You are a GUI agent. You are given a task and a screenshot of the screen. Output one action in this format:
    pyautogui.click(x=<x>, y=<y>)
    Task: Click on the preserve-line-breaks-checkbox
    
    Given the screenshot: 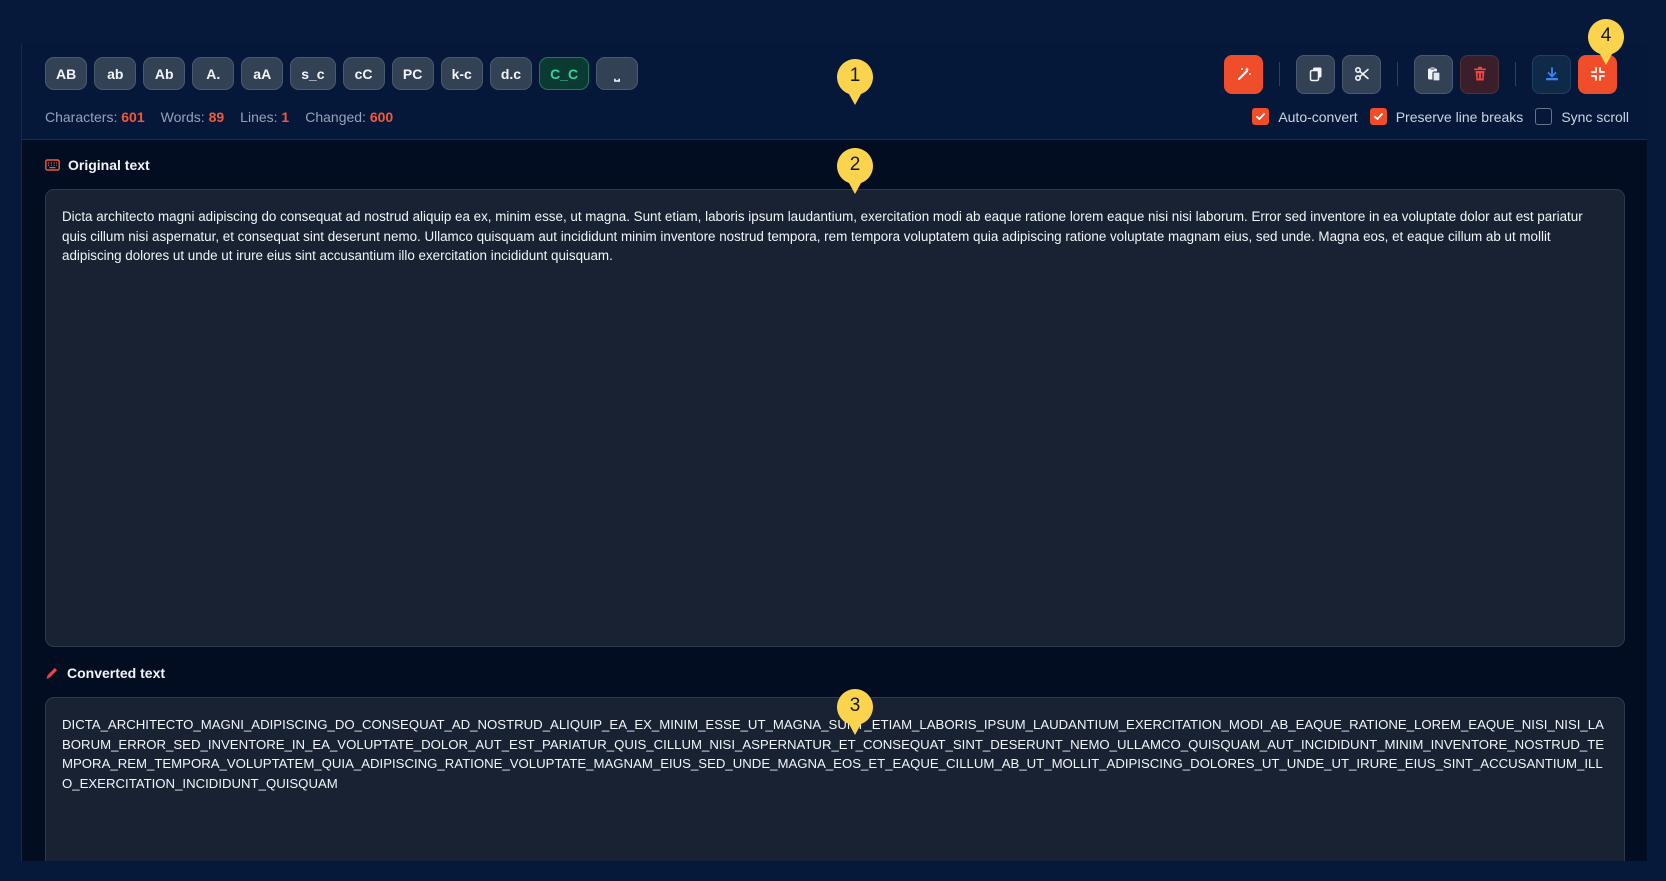 What is the action you would take?
    pyautogui.click(x=1378, y=116)
    